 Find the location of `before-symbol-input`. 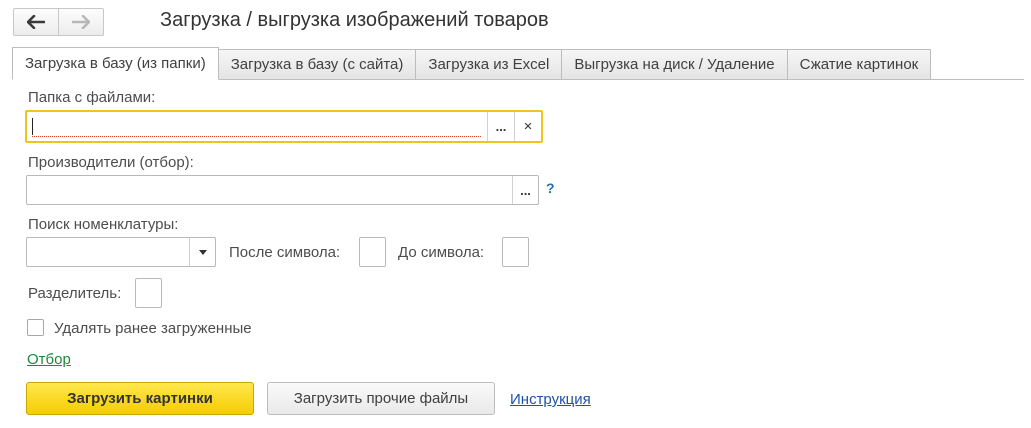

before-symbol-input is located at coordinates (515, 252).